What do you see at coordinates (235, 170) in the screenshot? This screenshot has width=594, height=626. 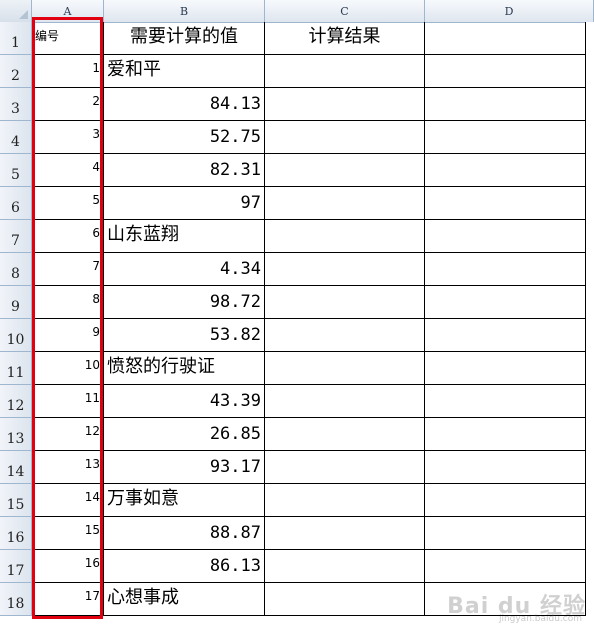 I see `cell-value: 82.31` at bounding box center [235, 170].